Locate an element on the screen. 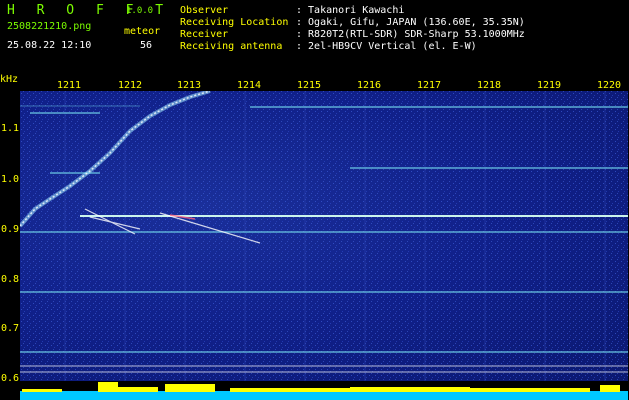 This screenshot has width=629, height=400. info-label-antenna: Receiving antenna is located at coordinates (231, 46).